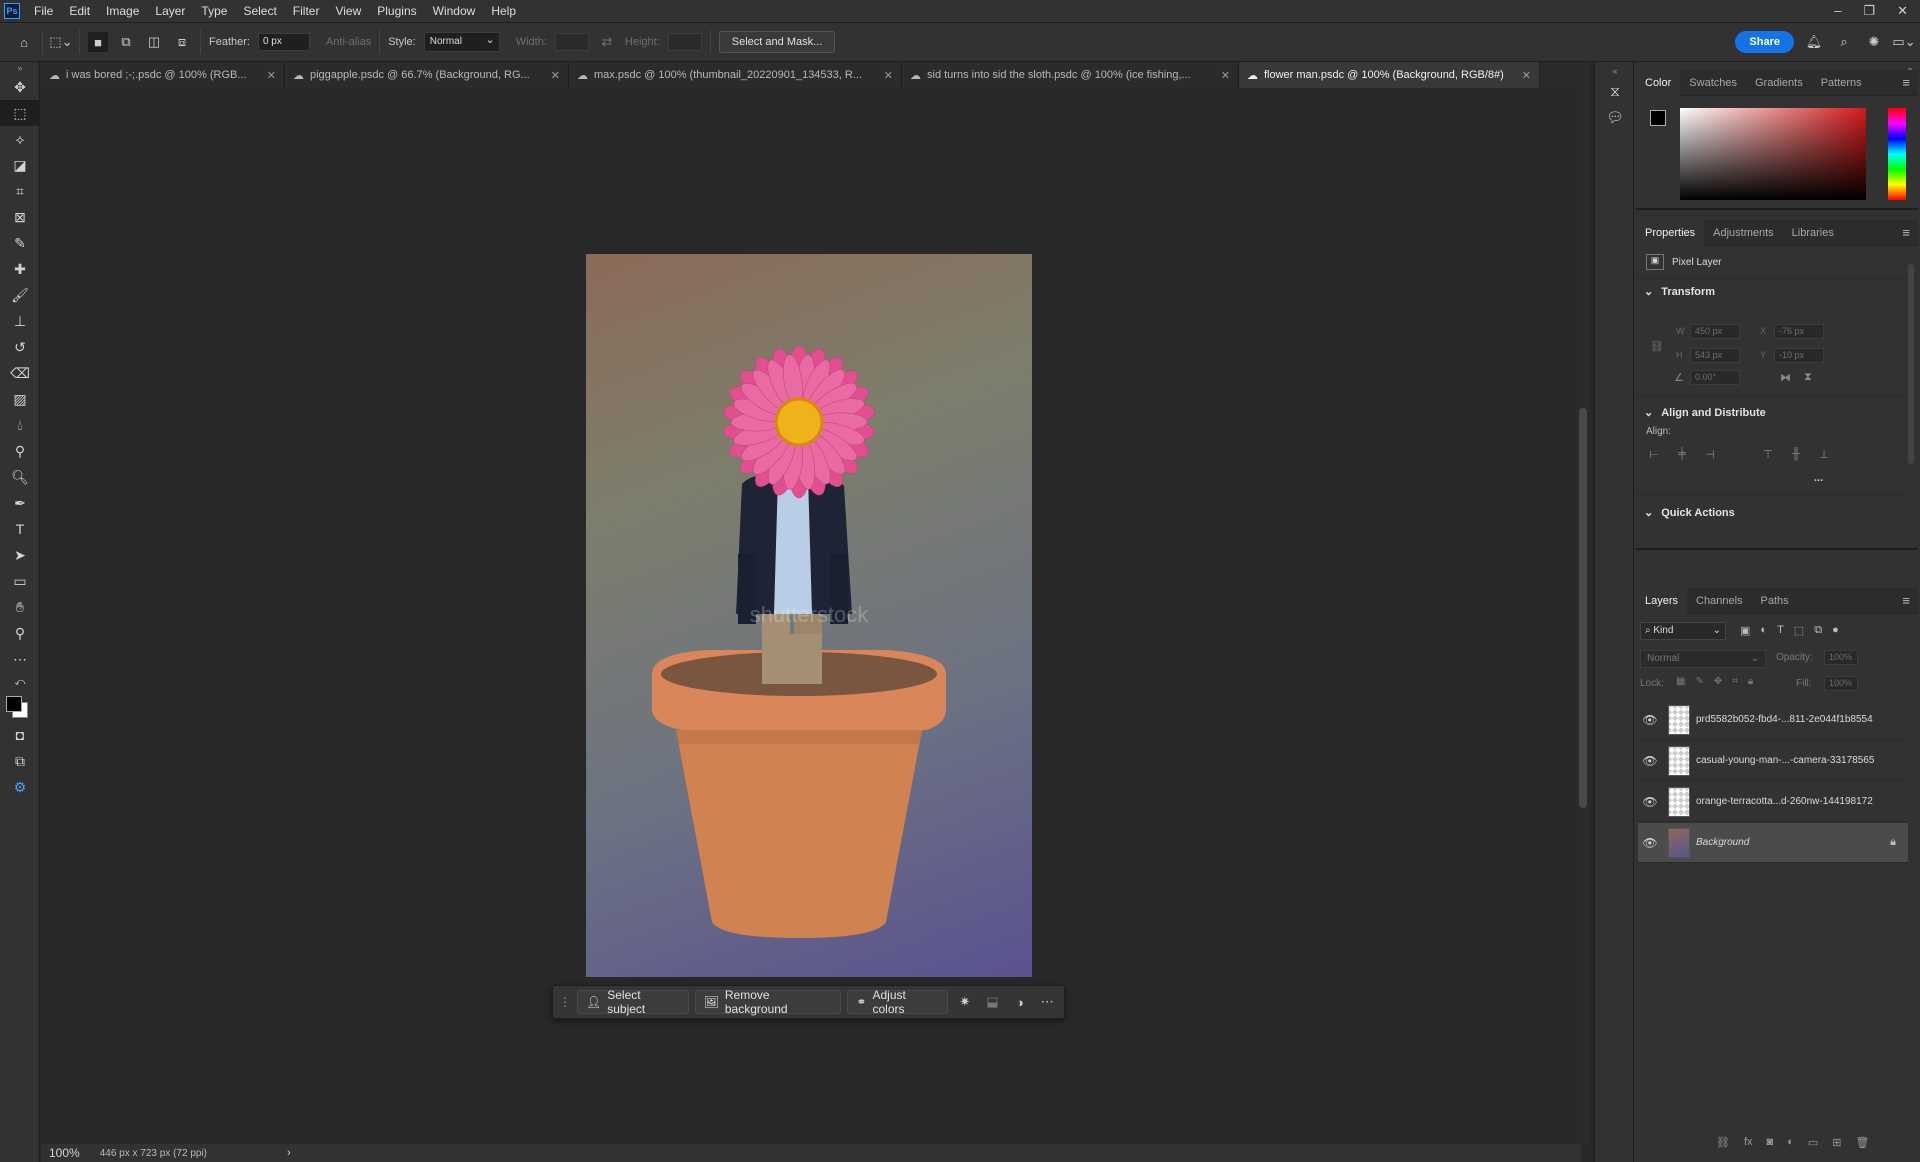 This screenshot has width=1920, height=1162. What do you see at coordinates (79, 11) in the screenshot?
I see `menu-edit: Edit` at bounding box center [79, 11].